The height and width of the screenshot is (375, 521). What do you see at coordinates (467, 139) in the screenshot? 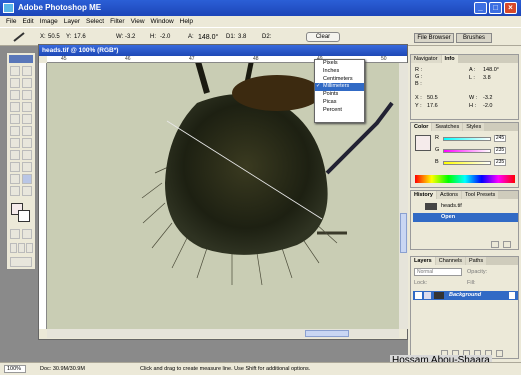
I see `red-slider` at bounding box center [467, 139].